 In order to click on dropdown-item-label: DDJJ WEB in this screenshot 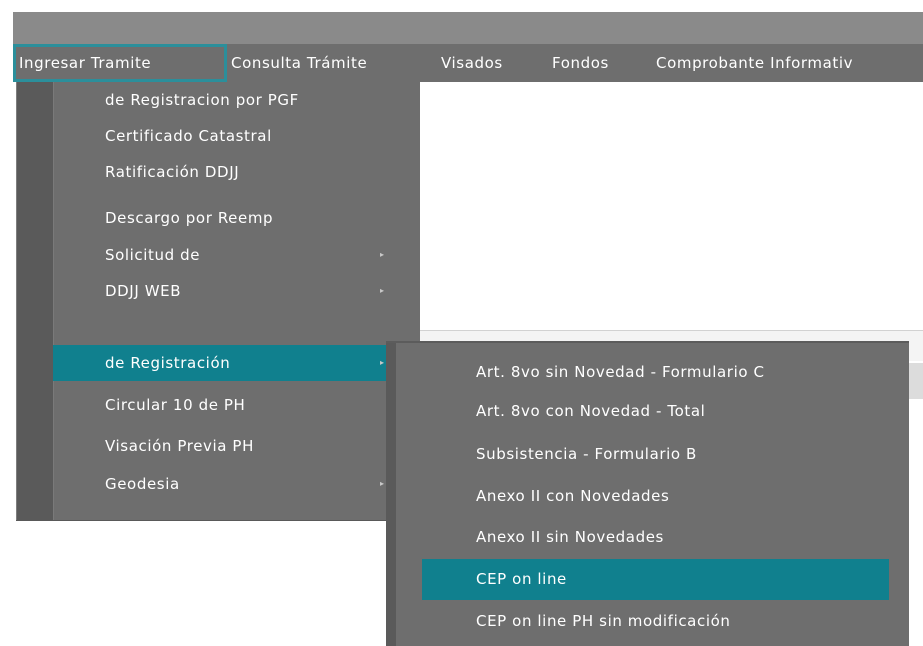, I will do `click(143, 291)`.